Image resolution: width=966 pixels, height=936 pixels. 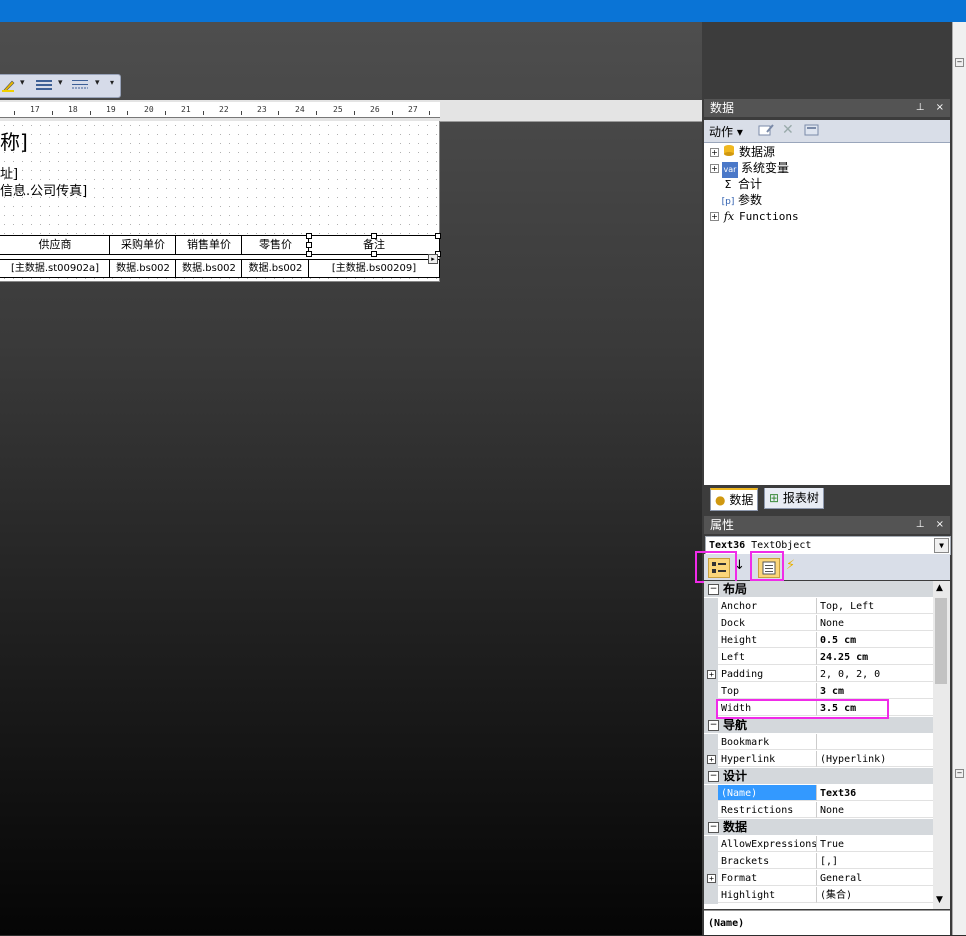 I want to click on property-row-left: Left 24.25 cm, so click(x=818, y=657).